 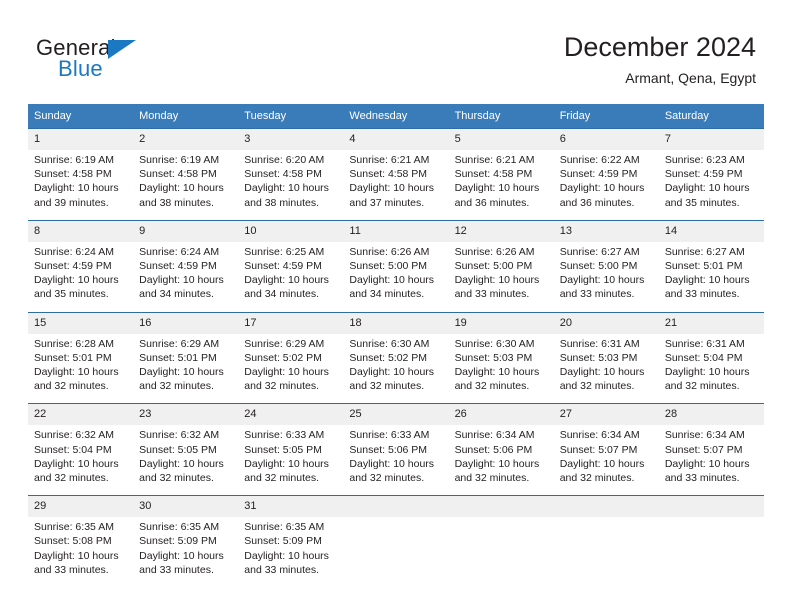 I want to click on sunset-text: Sunset: 5:07 PM, so click(x=703, y=449).